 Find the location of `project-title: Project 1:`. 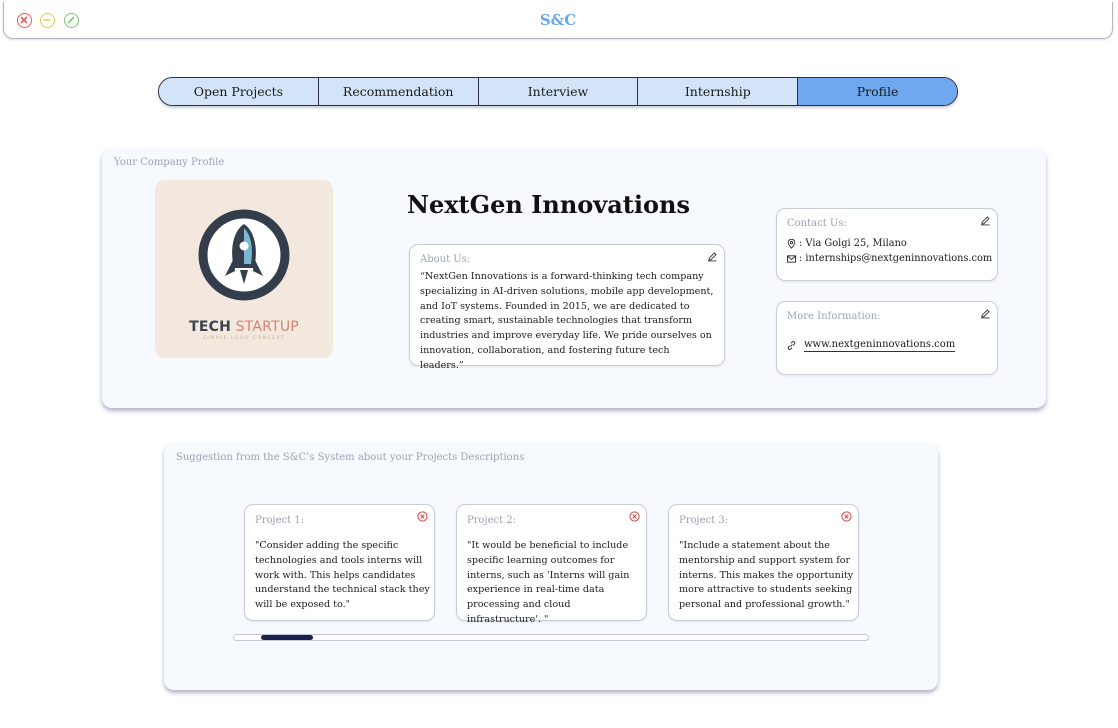

project-title: Project 1: is located at coordinates (280, 520).